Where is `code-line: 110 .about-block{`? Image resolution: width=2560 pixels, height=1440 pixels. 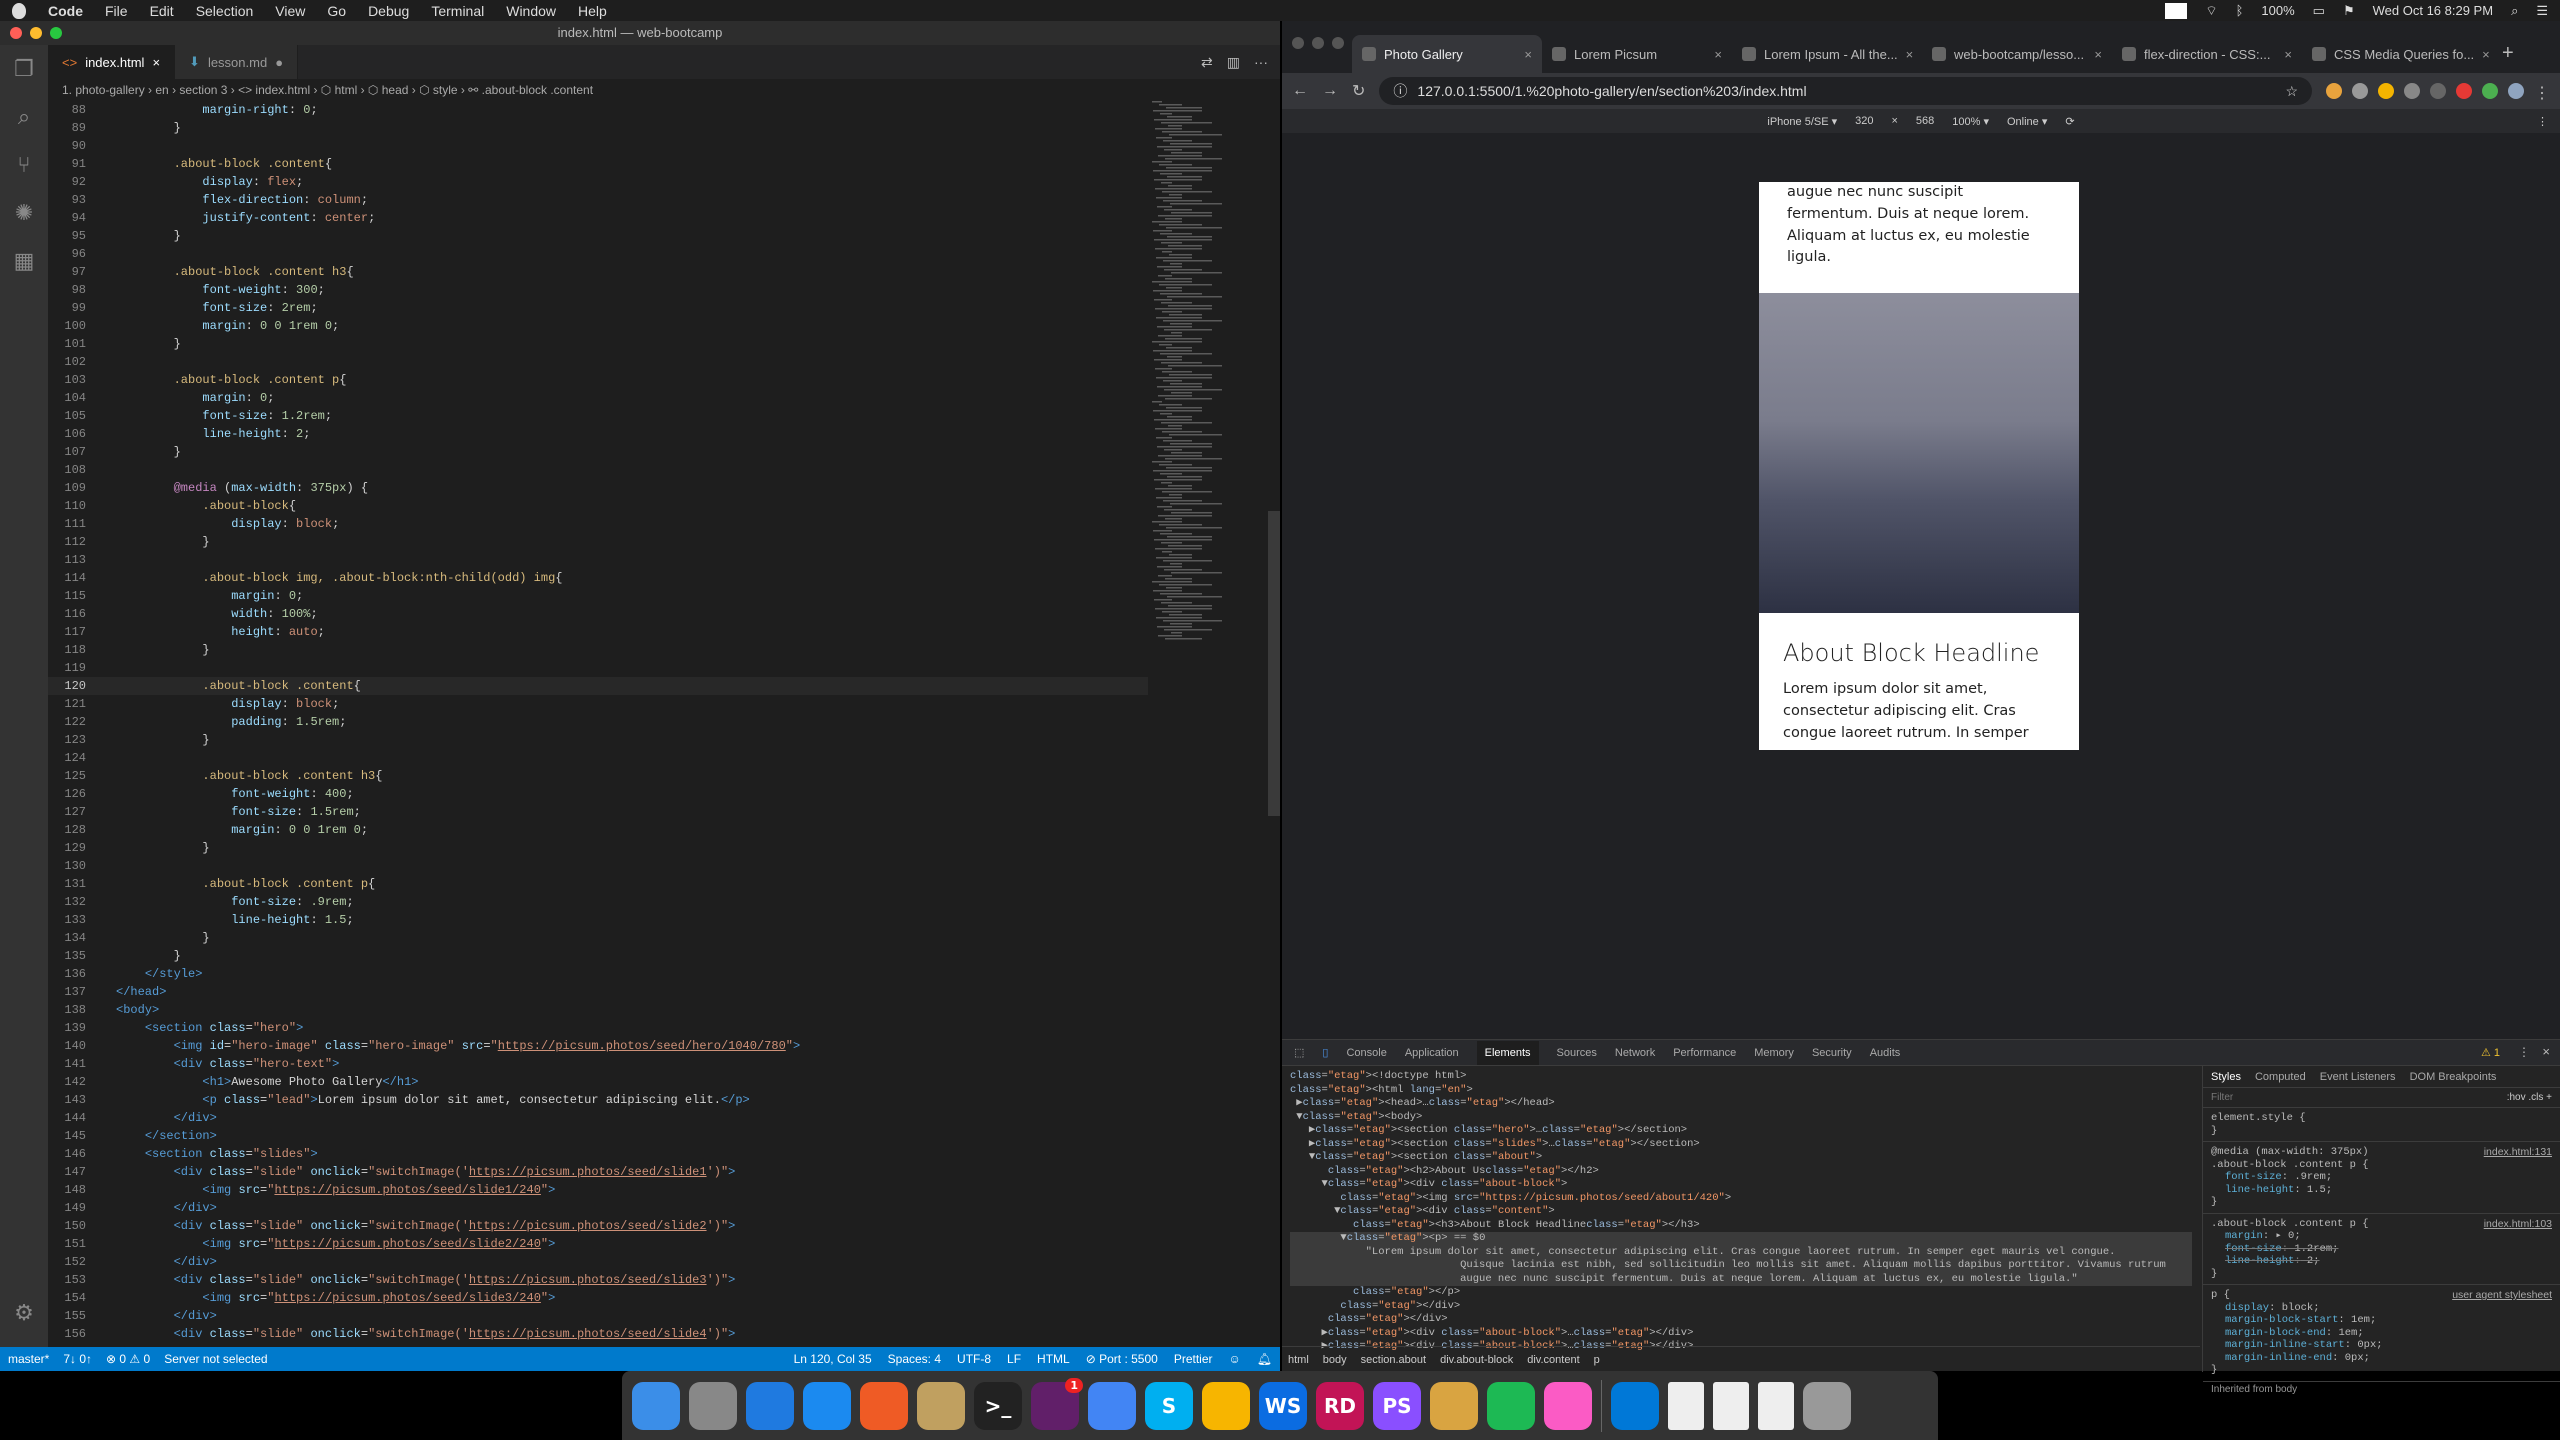
code-line: 110 .about-block{ is located at coordinates (598, 506).